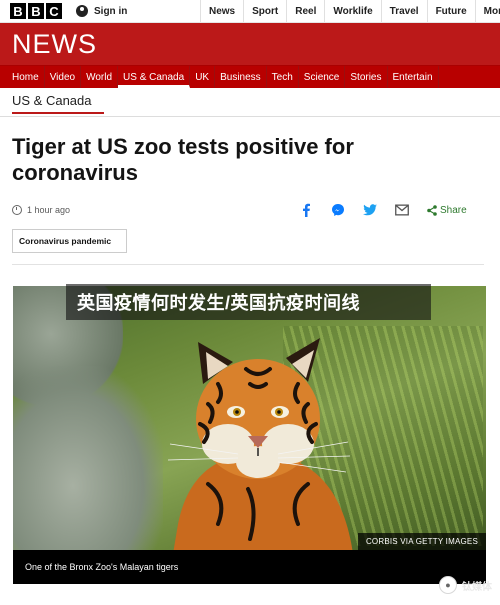 This screenshot has height=605, width=500. Describe the element at coordinates (421, 541) in the screenshot. I see `image-credit: CORBIS VIA GETTY IMAGES` at that location.